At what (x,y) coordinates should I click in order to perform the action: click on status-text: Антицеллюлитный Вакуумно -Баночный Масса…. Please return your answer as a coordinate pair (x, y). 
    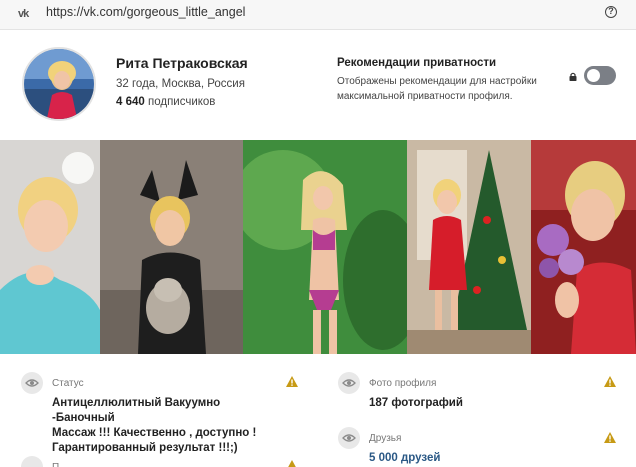
    Looking at the image, I should click on (167, 426).